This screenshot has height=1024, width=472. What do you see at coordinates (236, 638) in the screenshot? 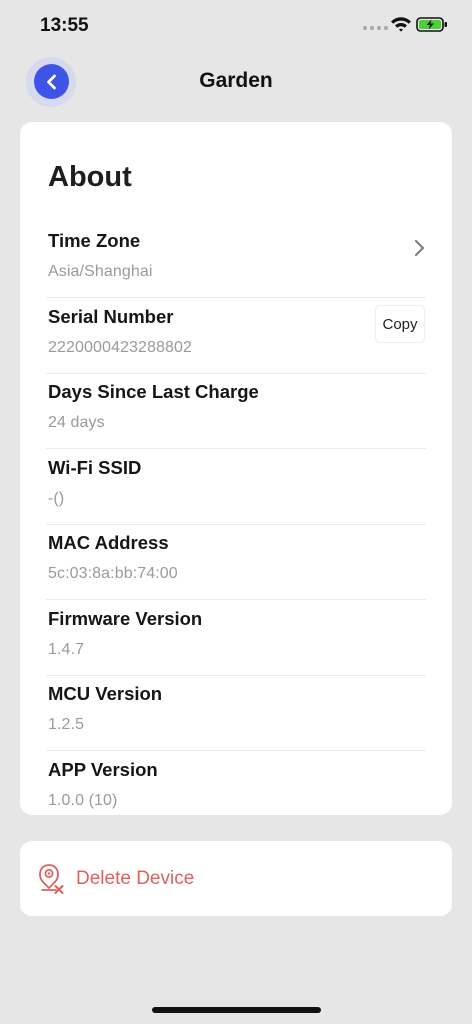
I see `row-firmware-version: Firmware Version 1.4.7` at bounding box center [236, 638].